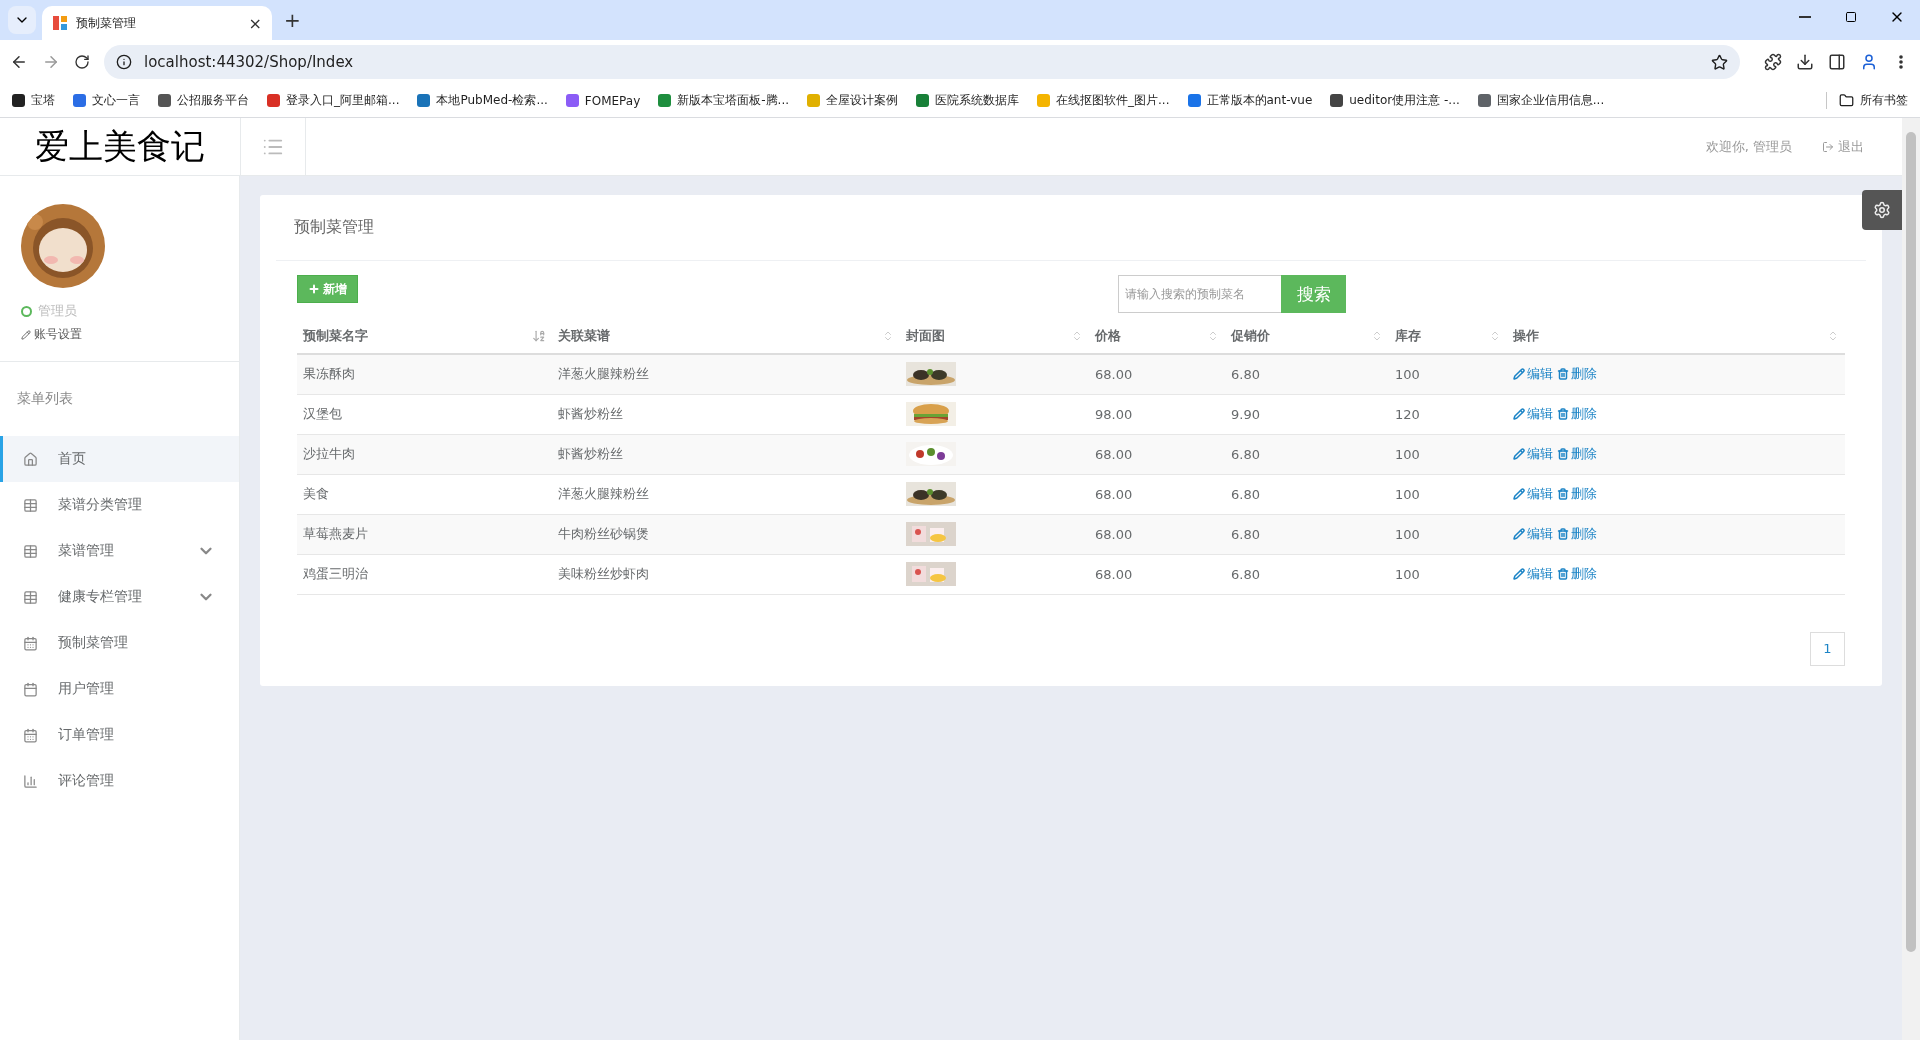  Describe the element at coordinates (1108, 336) in the screenshot. I see `column-header: 价格` at that location.